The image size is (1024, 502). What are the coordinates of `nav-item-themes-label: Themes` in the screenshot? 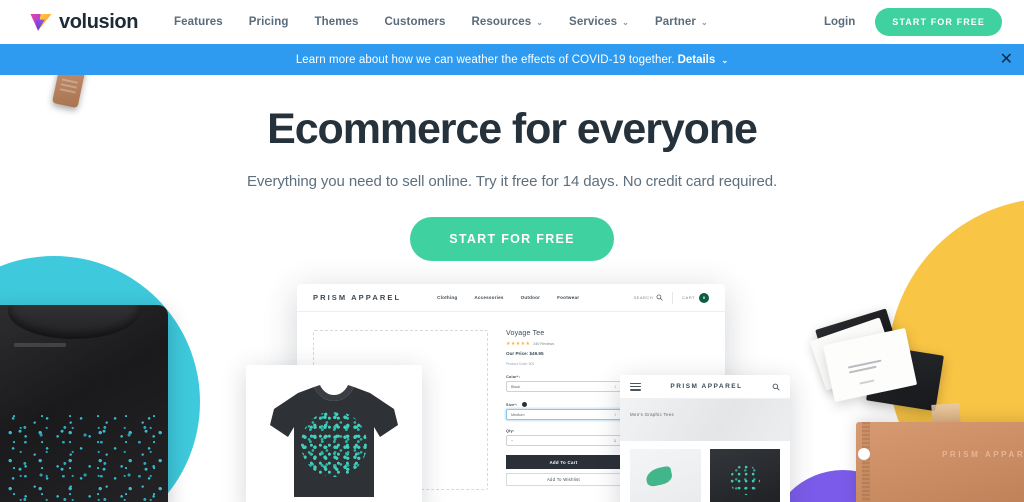 It's located at (336, 22).